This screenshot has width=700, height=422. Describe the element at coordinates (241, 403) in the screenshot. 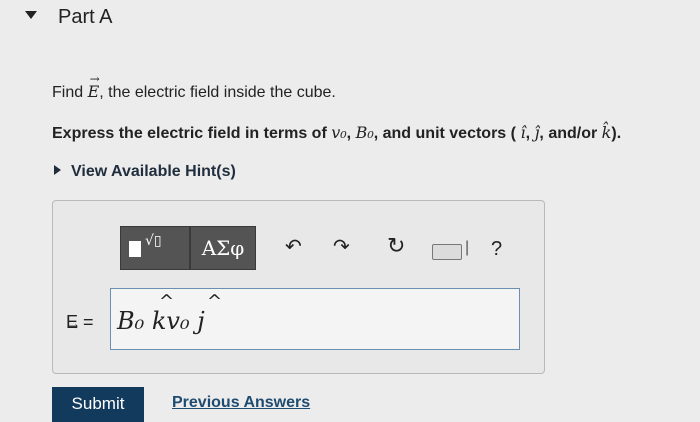

I see `previous-answers-link: Previous Answers` at that location.